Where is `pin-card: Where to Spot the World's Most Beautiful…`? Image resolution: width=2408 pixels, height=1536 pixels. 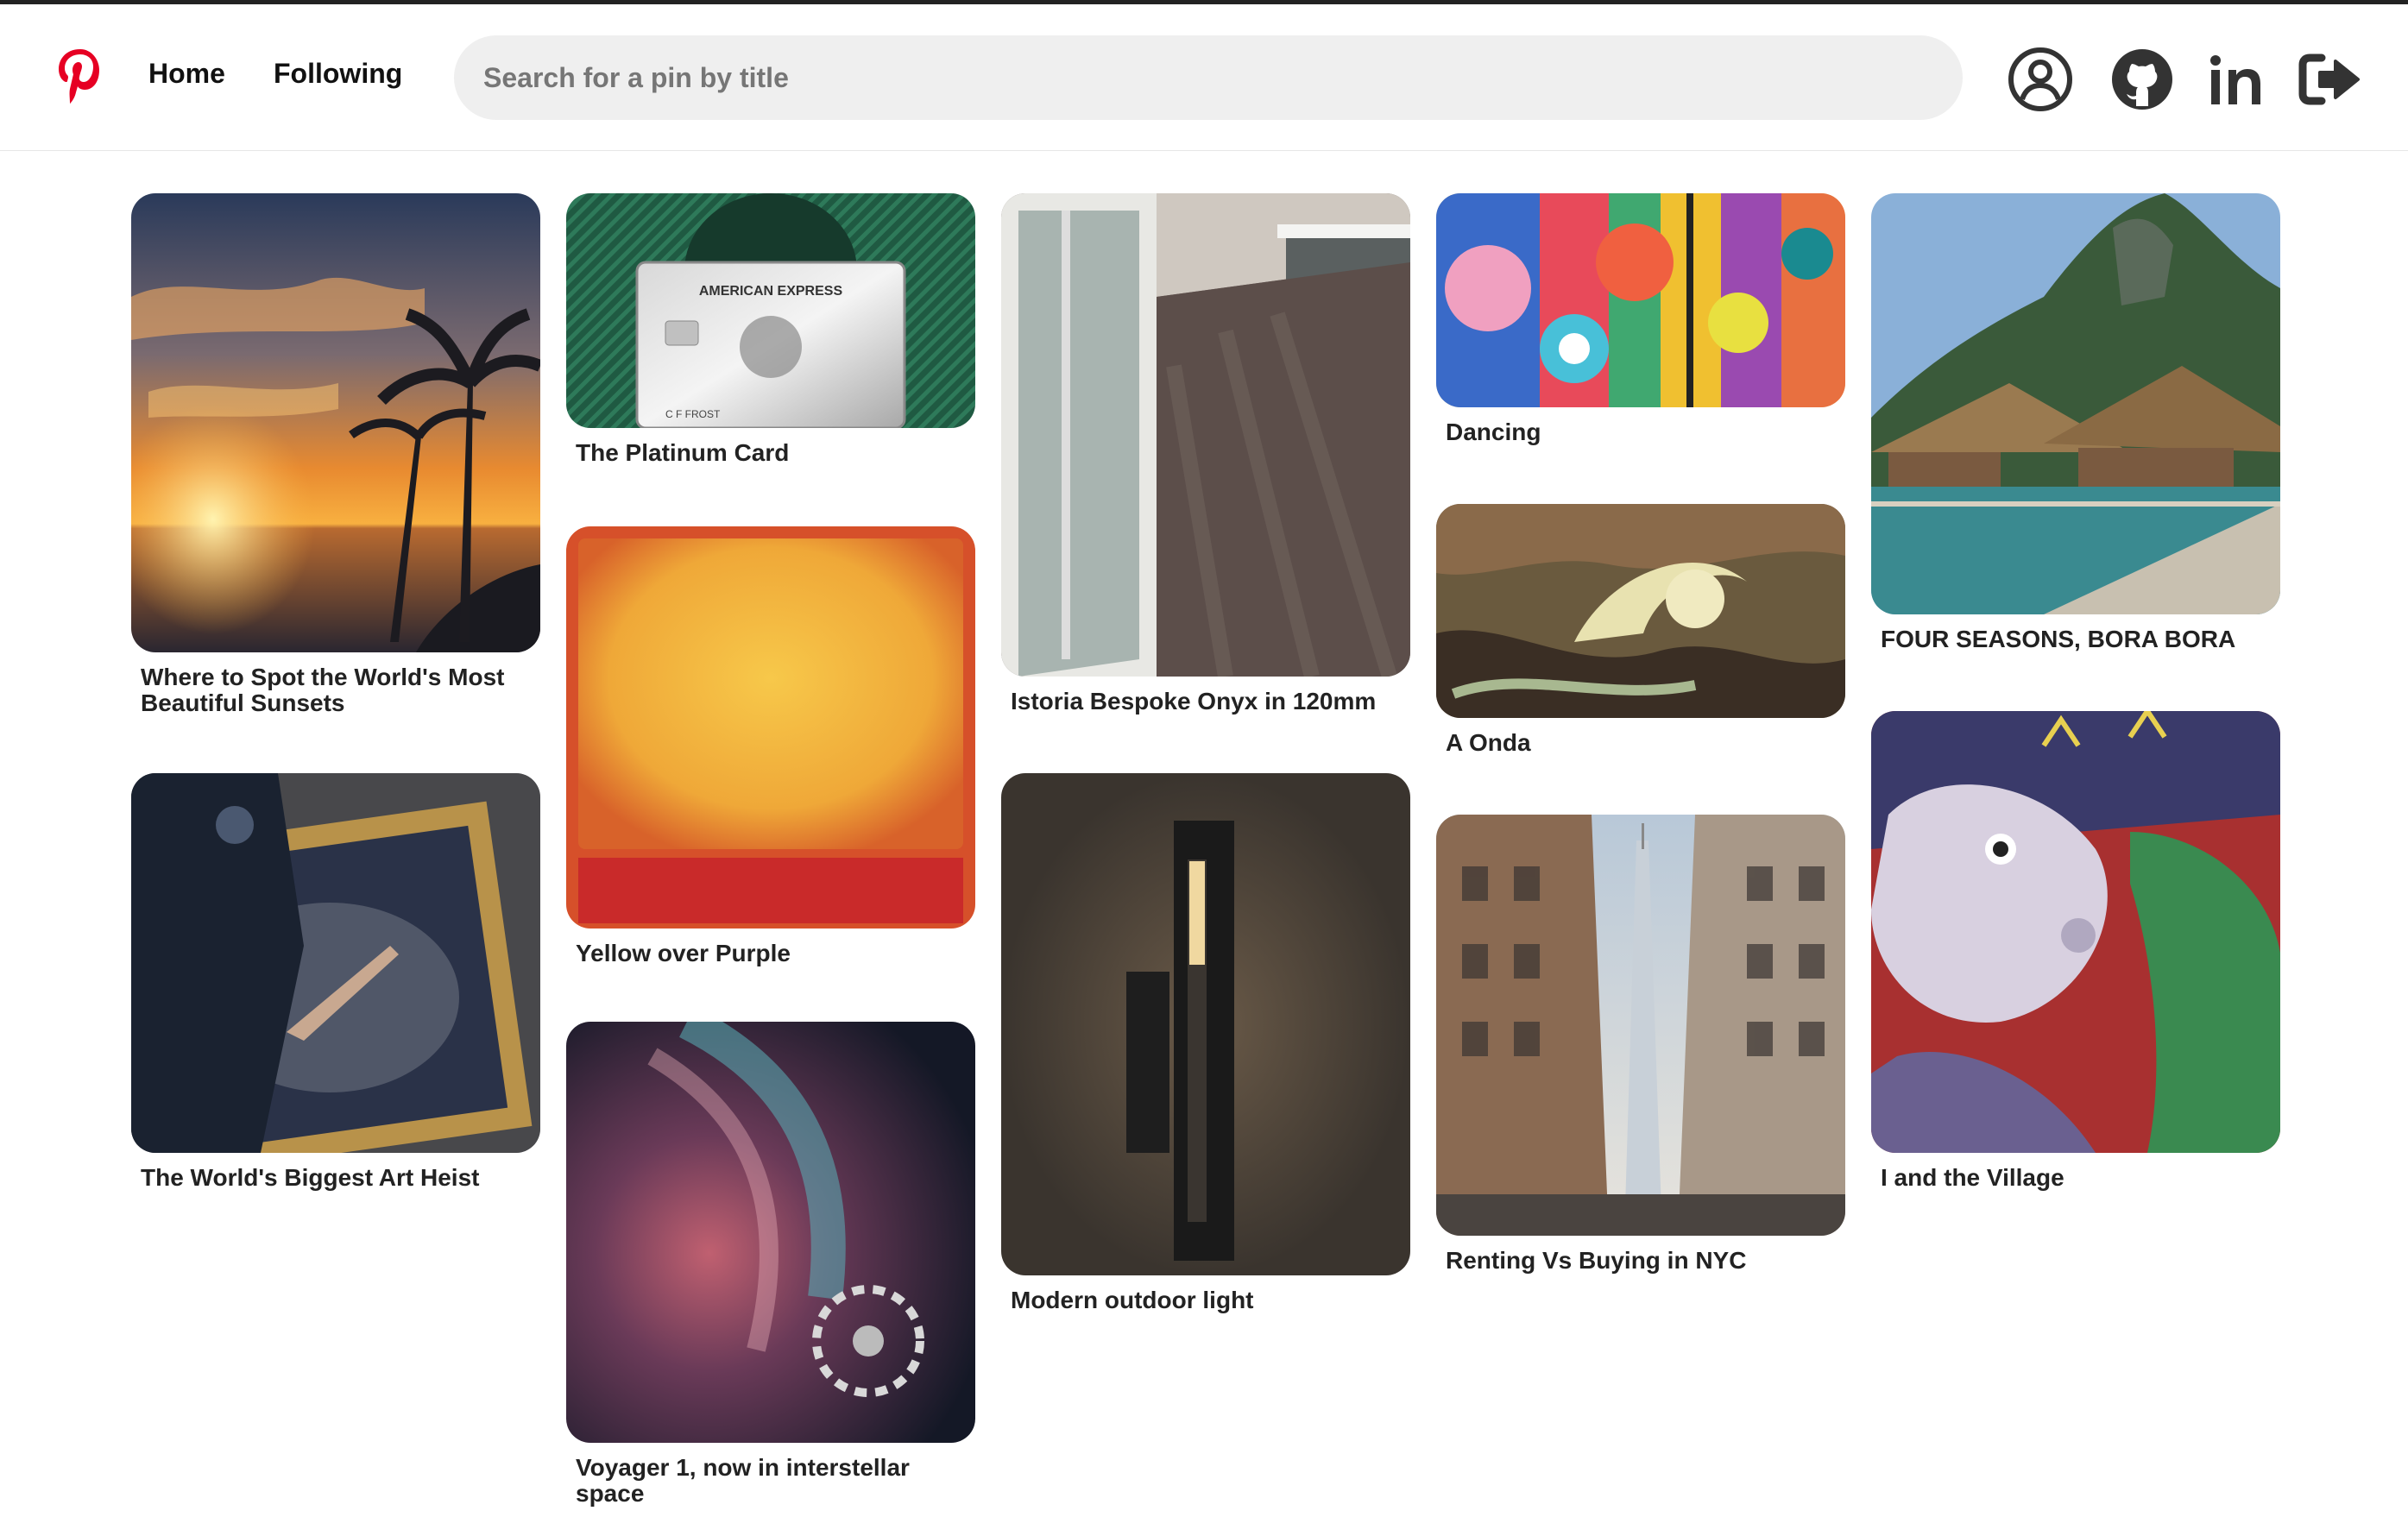
pin-card: Where to Spot the World's Most Beautiful… is located at coordinates (335, 454).